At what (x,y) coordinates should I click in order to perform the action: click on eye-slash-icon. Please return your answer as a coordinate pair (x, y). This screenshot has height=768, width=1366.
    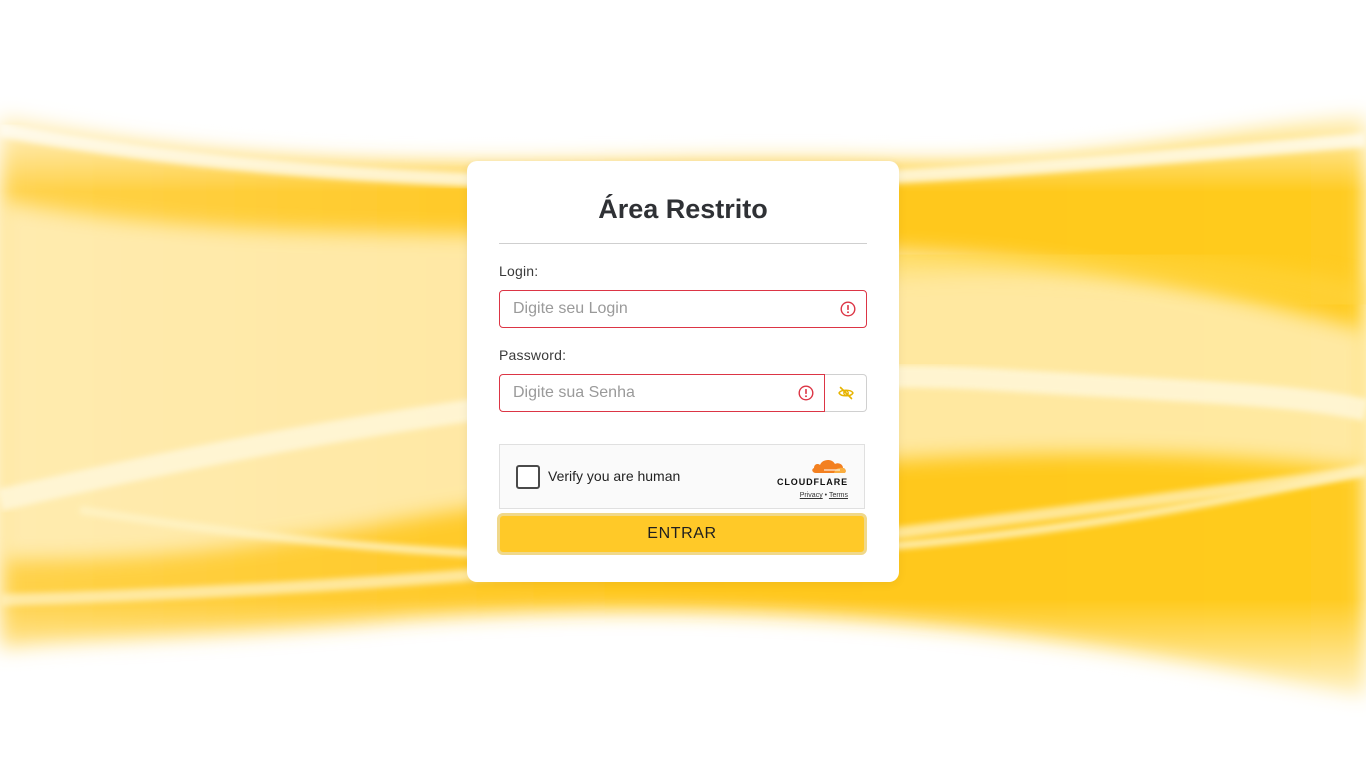
    Looking at the image, I should click on (845, 393).